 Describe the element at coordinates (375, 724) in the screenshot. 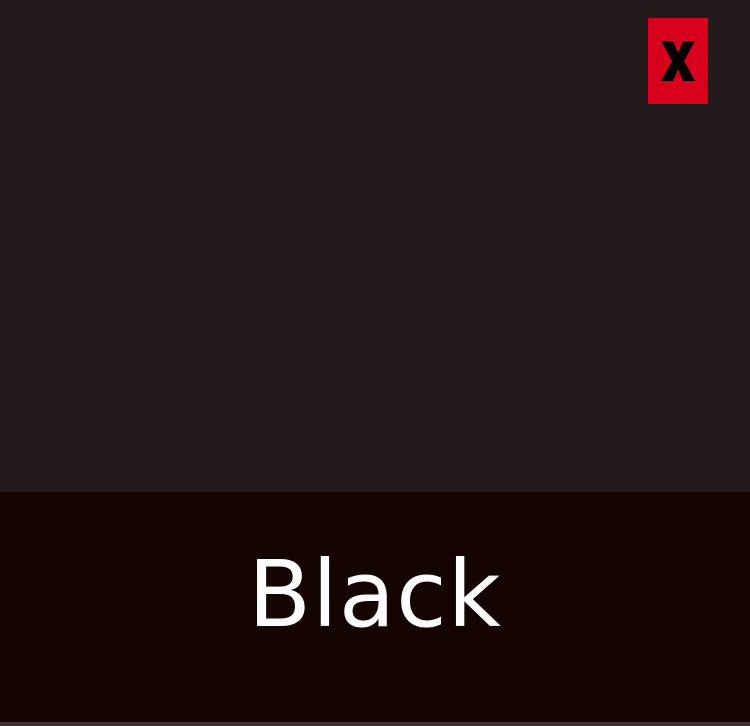

I see `bottom-edge-divider` at that location.